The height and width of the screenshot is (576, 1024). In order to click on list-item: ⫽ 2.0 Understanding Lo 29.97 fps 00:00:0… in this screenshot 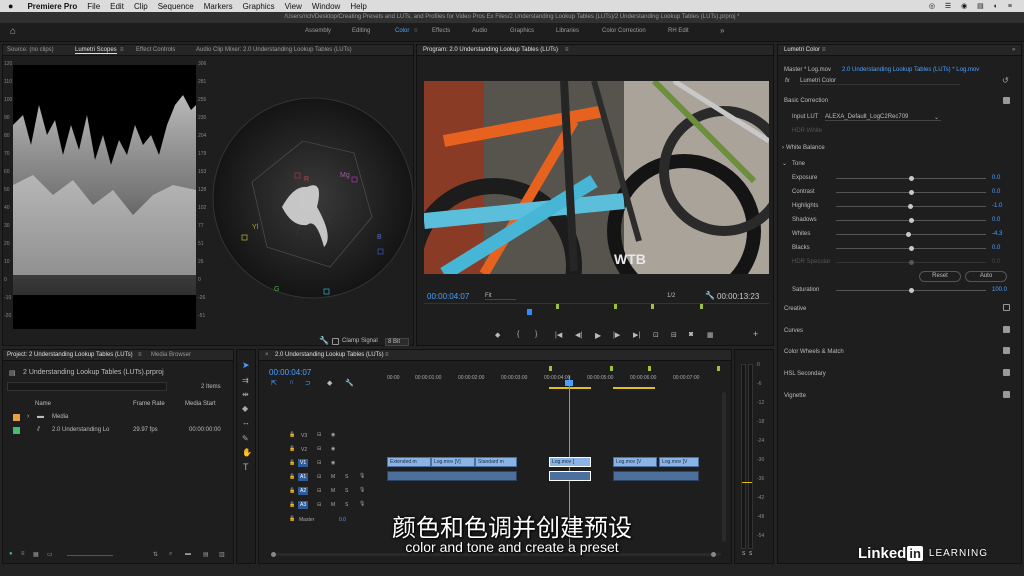, I will do `click(118, 430)`.